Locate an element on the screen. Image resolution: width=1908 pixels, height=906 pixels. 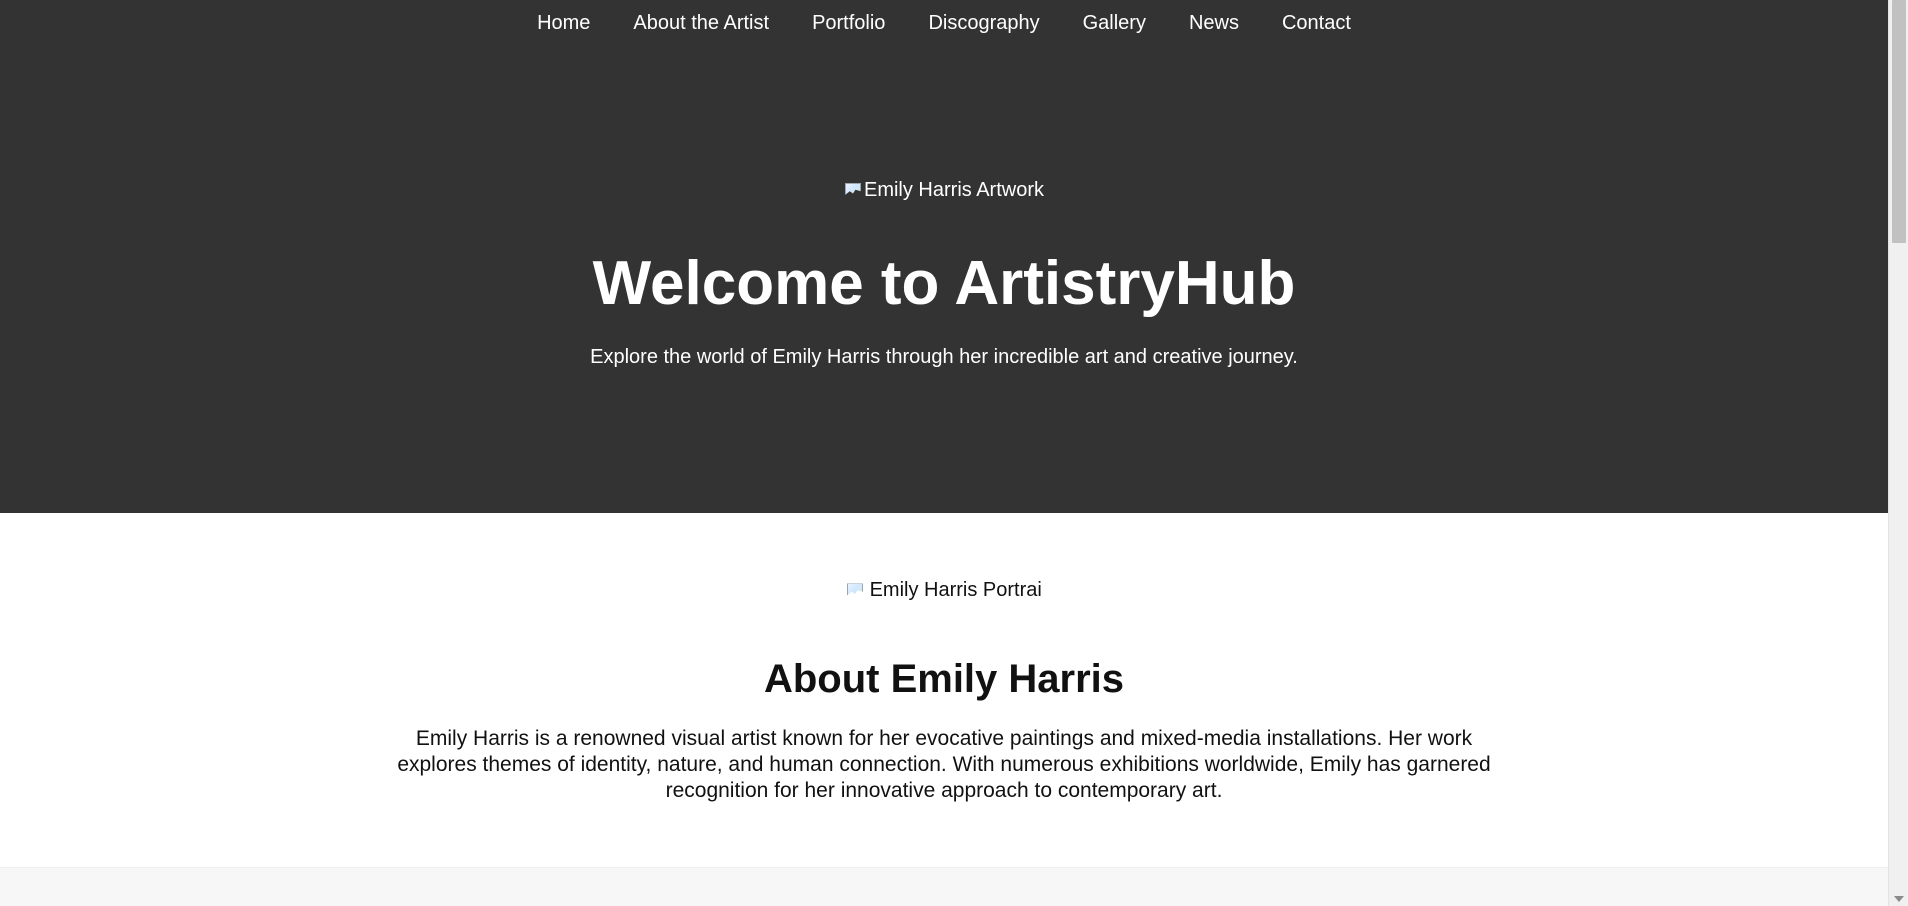
about-portrait-image: Emily Harris Portrait is located at coordinates (944, 589).